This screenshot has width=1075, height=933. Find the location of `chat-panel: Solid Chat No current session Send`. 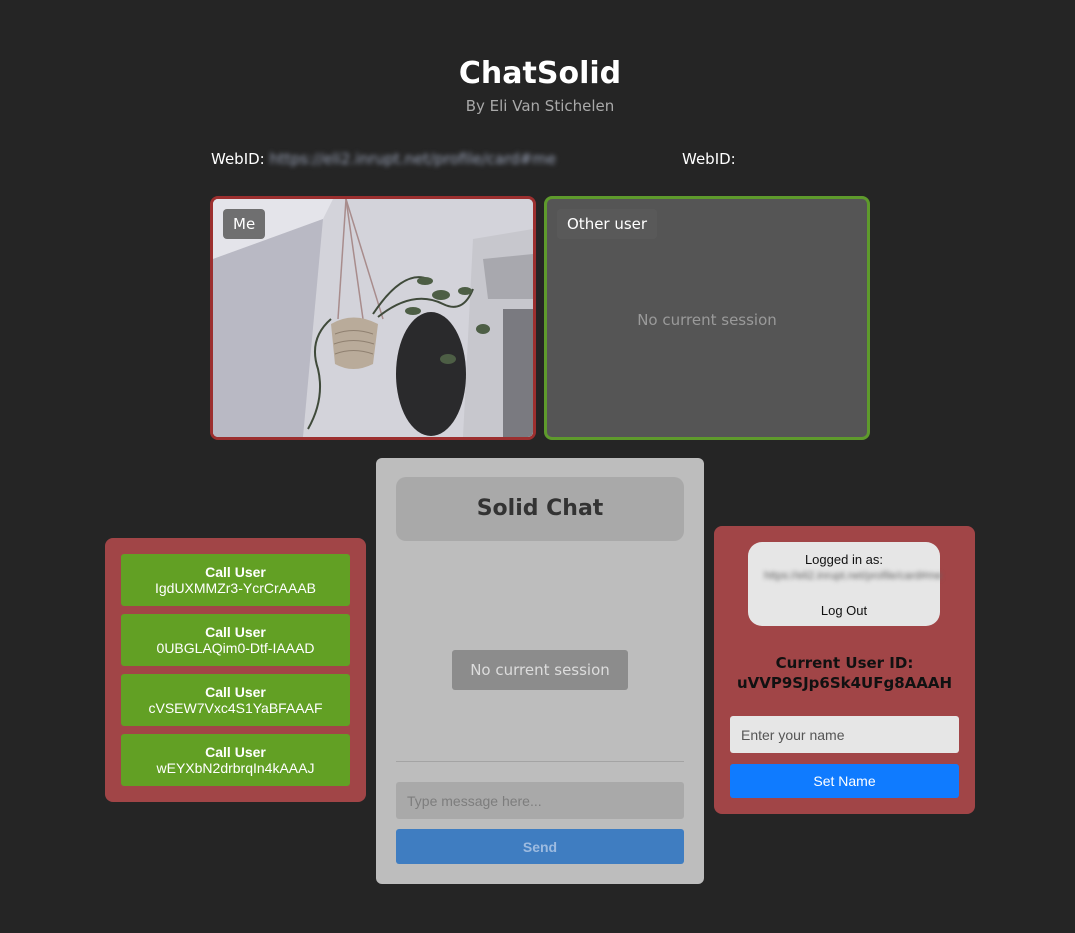

chat-panel: Solid Chat No current session Send is located at coordinates (540, 671).